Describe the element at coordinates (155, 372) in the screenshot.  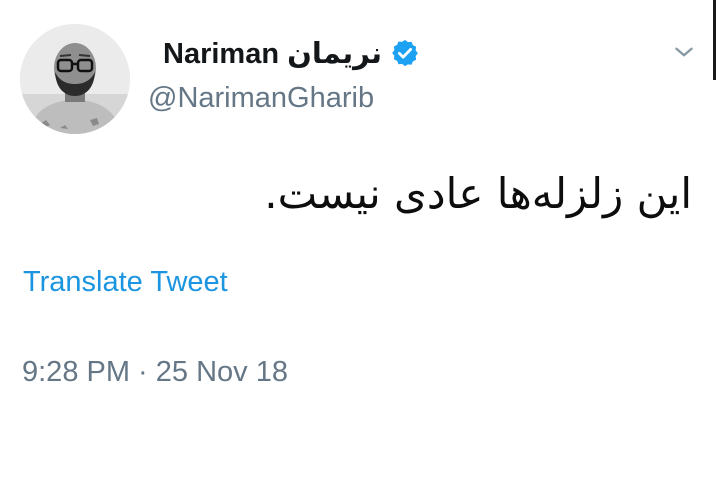
I see `tweet-timestamp: 9:28 PM · 25 Nov 18` at that location.